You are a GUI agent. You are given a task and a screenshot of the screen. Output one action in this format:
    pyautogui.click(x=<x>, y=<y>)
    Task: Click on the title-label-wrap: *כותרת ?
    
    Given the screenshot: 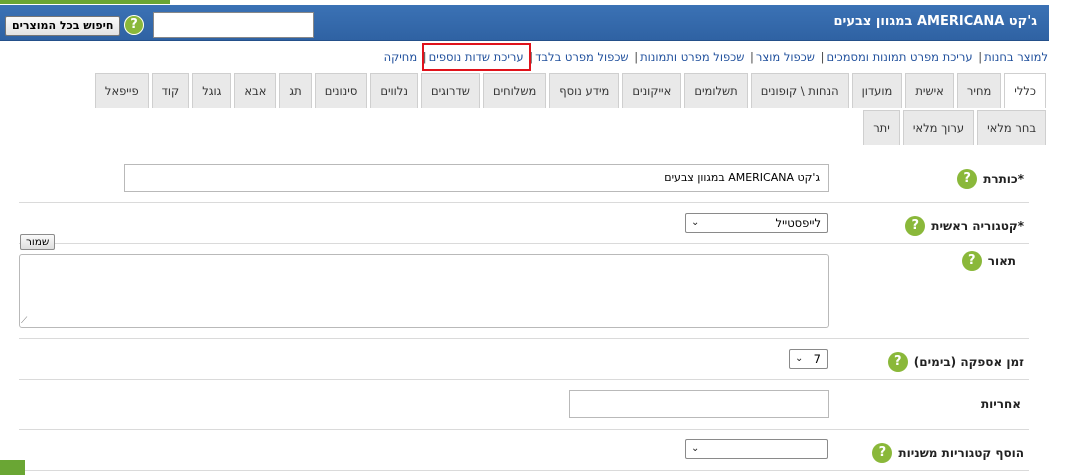 What is the action you would take?
    pyautogui.click(x=990, y=179)
    